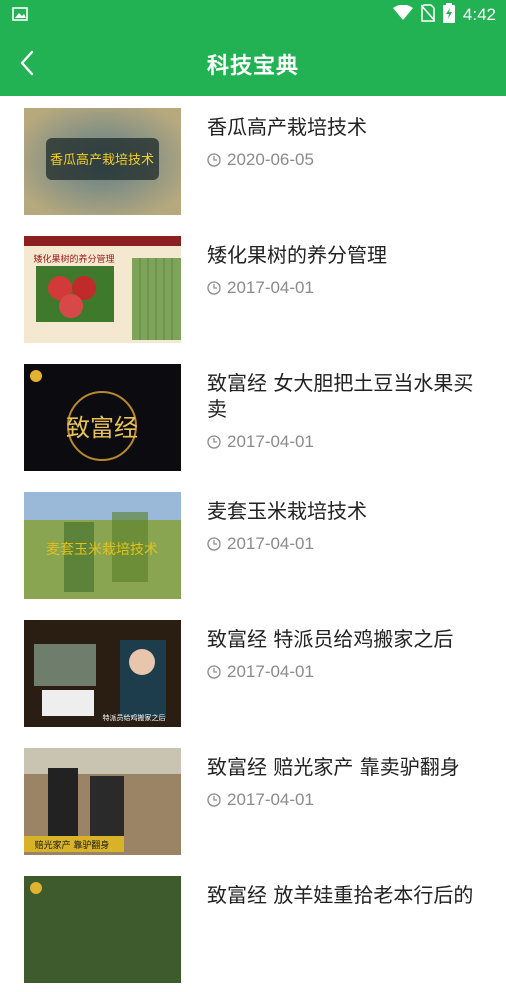 The height and width of the screenshot is (992, 506). What do you see at coordinates (287, 127) in the screenshot?
I see `item-title: 香瓜高产栽培技术` at bounding box center [287, 127].